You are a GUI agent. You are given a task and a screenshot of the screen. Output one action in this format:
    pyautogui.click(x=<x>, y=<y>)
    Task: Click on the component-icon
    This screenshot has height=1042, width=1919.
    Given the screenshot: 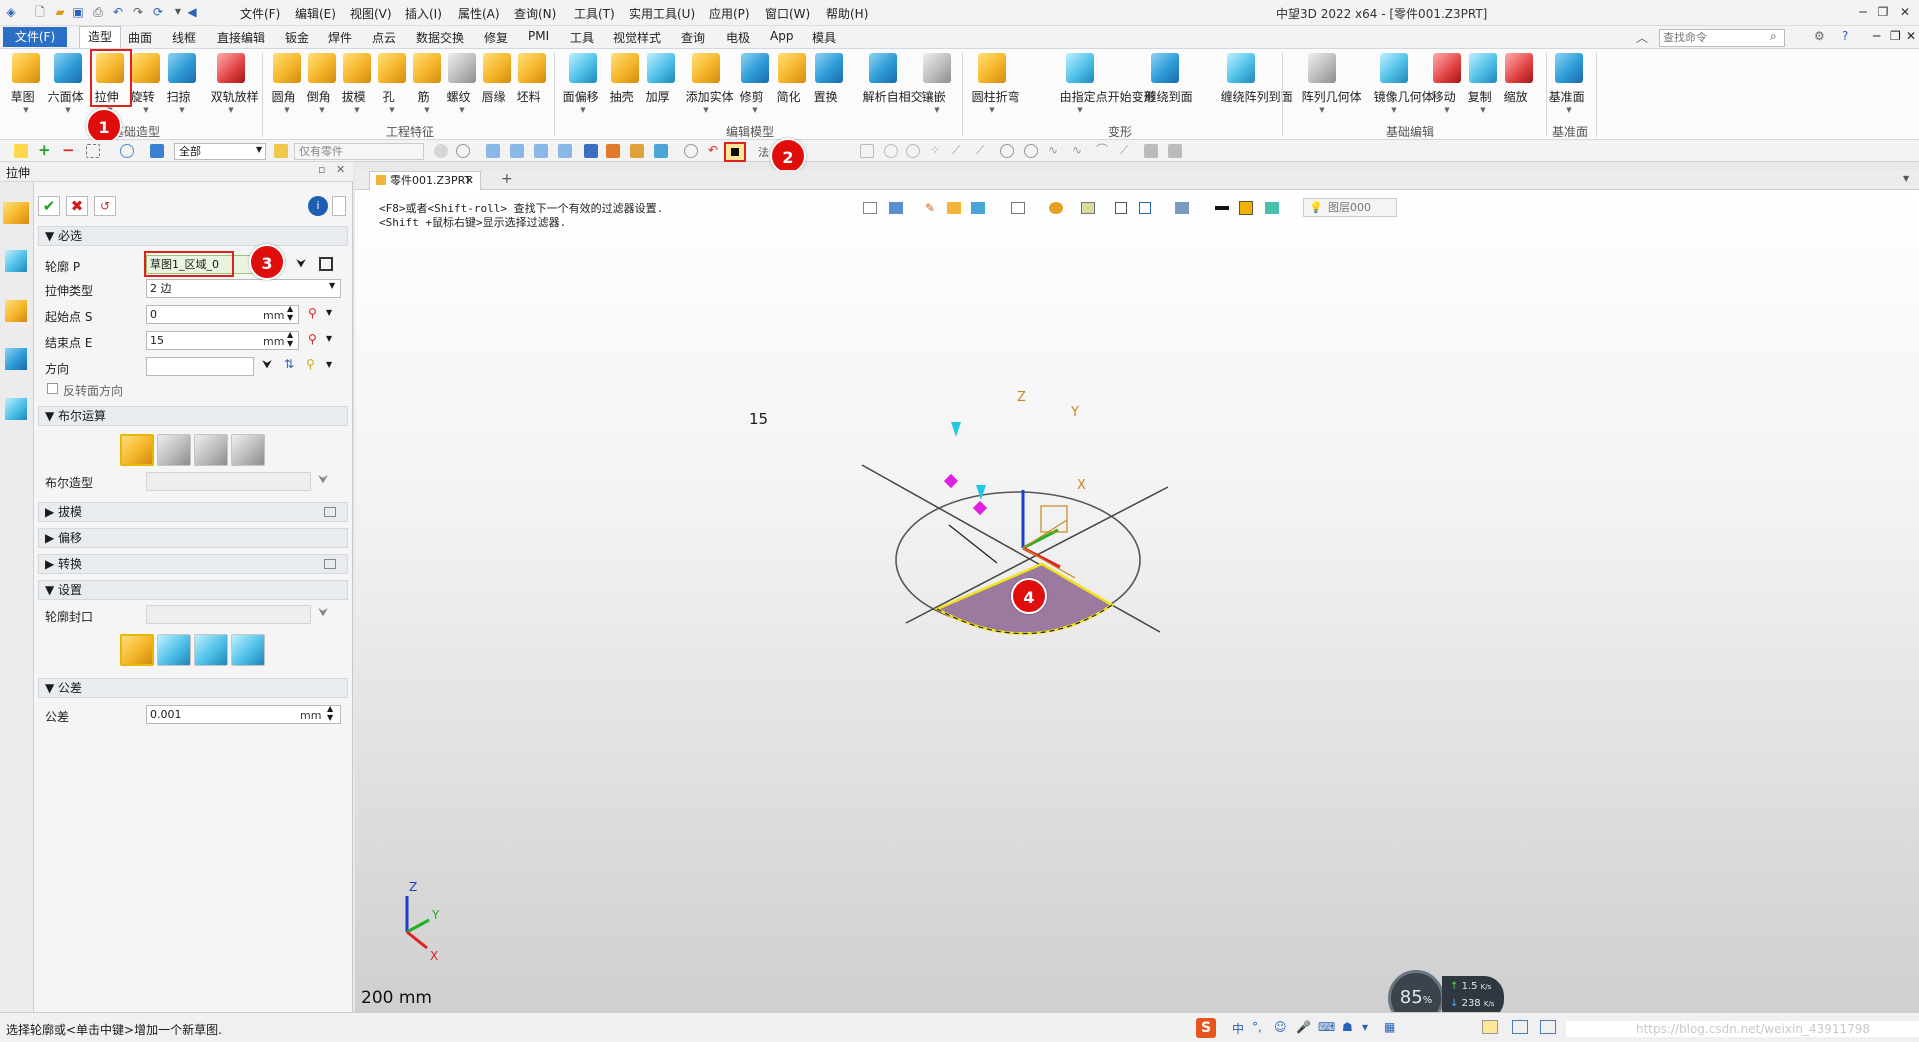 What is the action you would take?
    pyautogui.click(x=661, y=151)
    